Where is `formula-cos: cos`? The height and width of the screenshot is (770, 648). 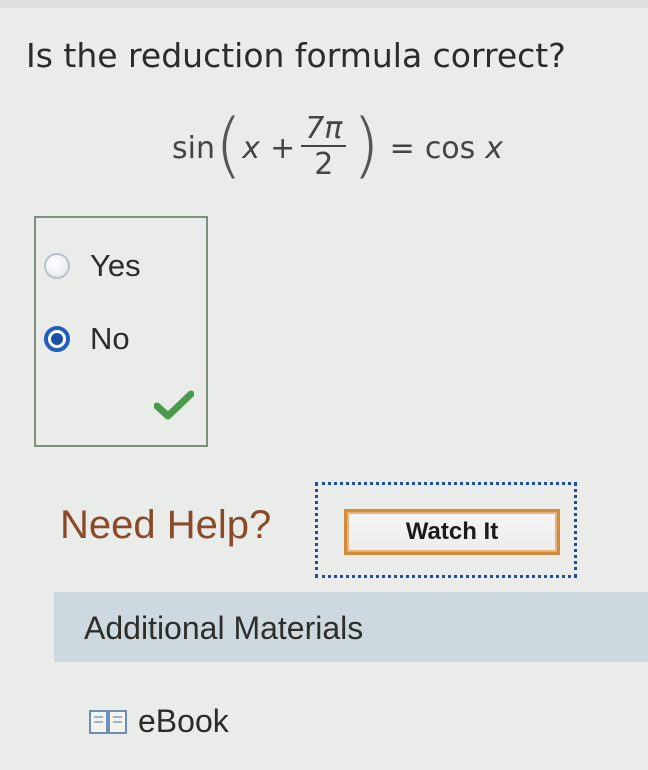 formula-cos: cos is located at coordinates (450, 148).